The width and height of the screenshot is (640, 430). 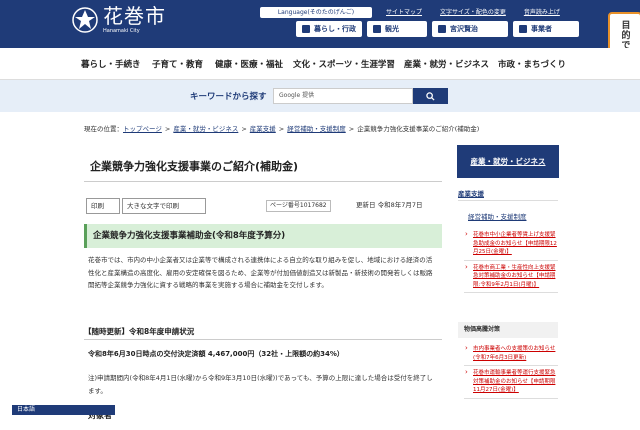 What do you see at coordinates (508, 161) in the screenshot?
I see `sidebar-heading: 産業・就労・ビジネス` at bounding box center [508, 161].